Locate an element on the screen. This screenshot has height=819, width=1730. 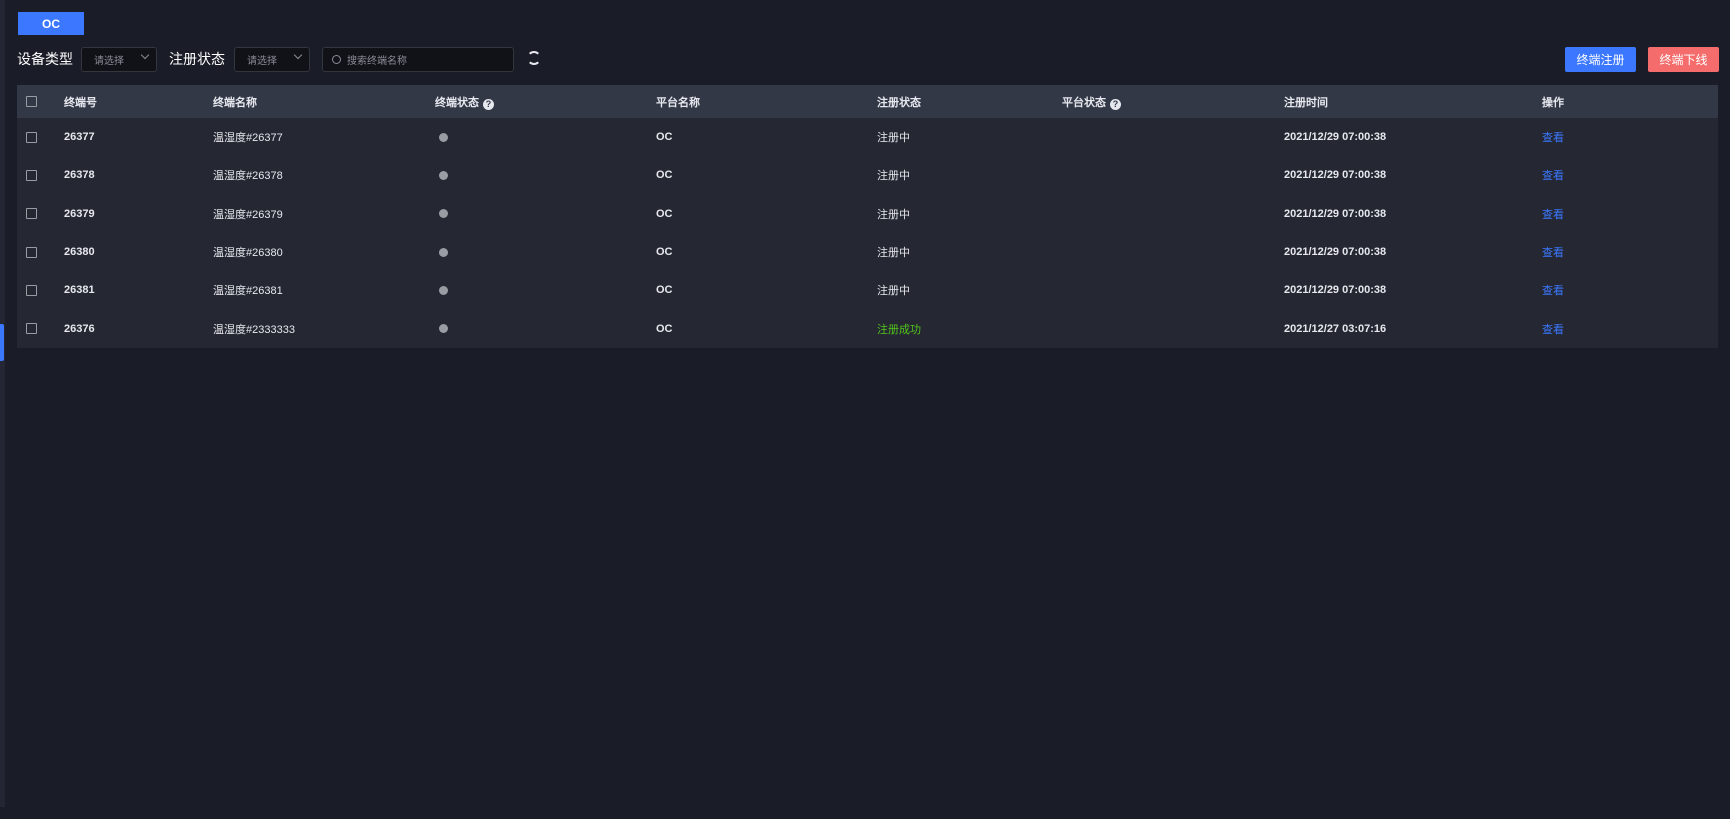
terminal-name: 温湿度#2333333 is located at coordinates (254, 329).